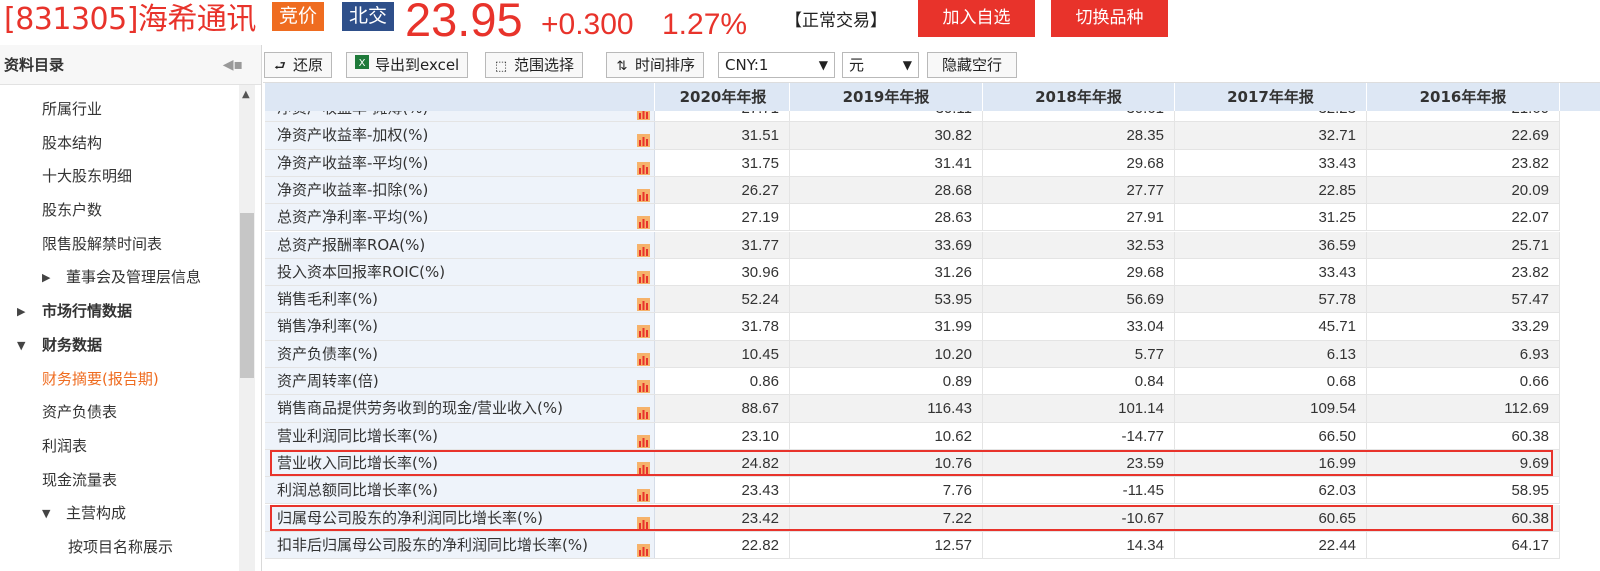 The height and width of the screenshot is (571, 1600). Describe the element at coordinates (932, 245) in the screenshot. I see `table-row: 总资产报酬率ROA(%) 31.77 33.69 32.53 36.59 25.71` at that location.